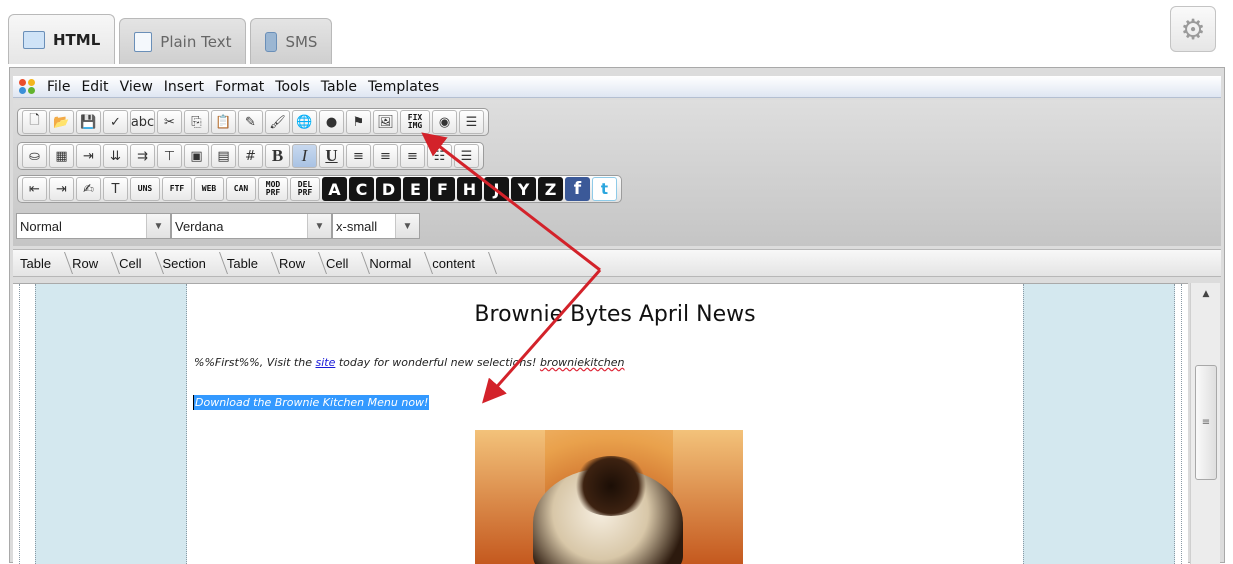  What do you see at coordinates (358, 156) in the screenshot?
I see `align-left-button: ≡` at bounding box center [358, 156].